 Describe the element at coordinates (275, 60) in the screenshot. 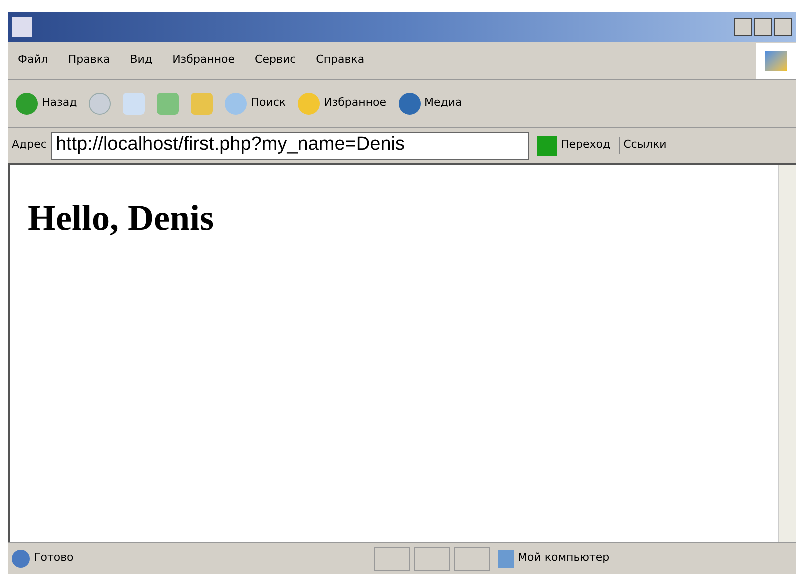

I see `menu-item: Сервис` at that location.